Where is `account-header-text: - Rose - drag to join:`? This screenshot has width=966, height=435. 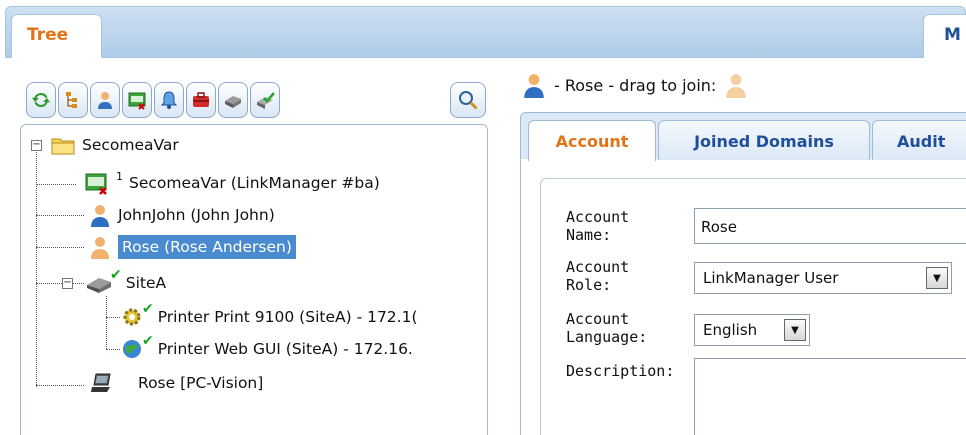
account-header-text: - Rose - drag to join: is located at coordinates (635, 85).